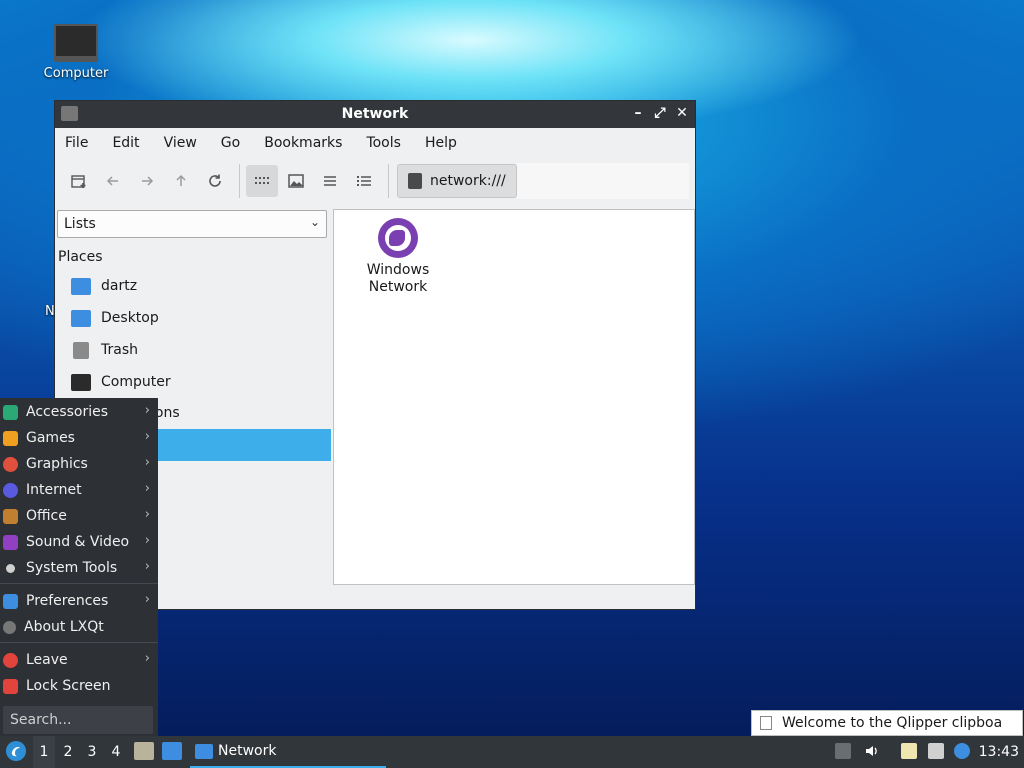 This screenshot has width=1024, height=768. Describe the element at coordinates (79, 438) in the screenshot. I see `menu-item-games: Games ›` at that location.